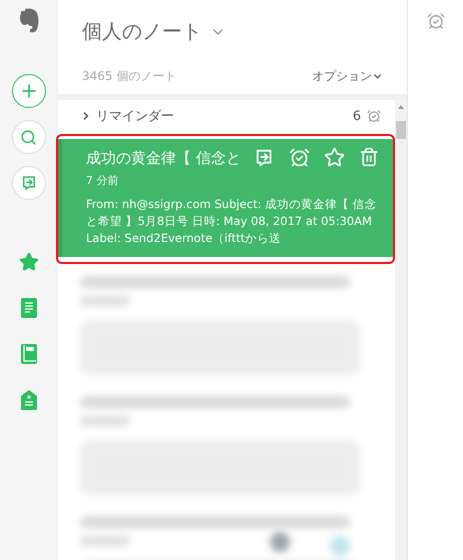 The width and height of the screenshot is (463, 560). Describe the element at coordinates (232, 221) in the screenshot. I see `note-snippet: From: nh@ssigrp.com Subject: 成功の黄金律【 信念と希望 】5月8日号 日時: May 08, 2017 at 05:30AM Label: Send2Evernote（iftttから送` at that location.